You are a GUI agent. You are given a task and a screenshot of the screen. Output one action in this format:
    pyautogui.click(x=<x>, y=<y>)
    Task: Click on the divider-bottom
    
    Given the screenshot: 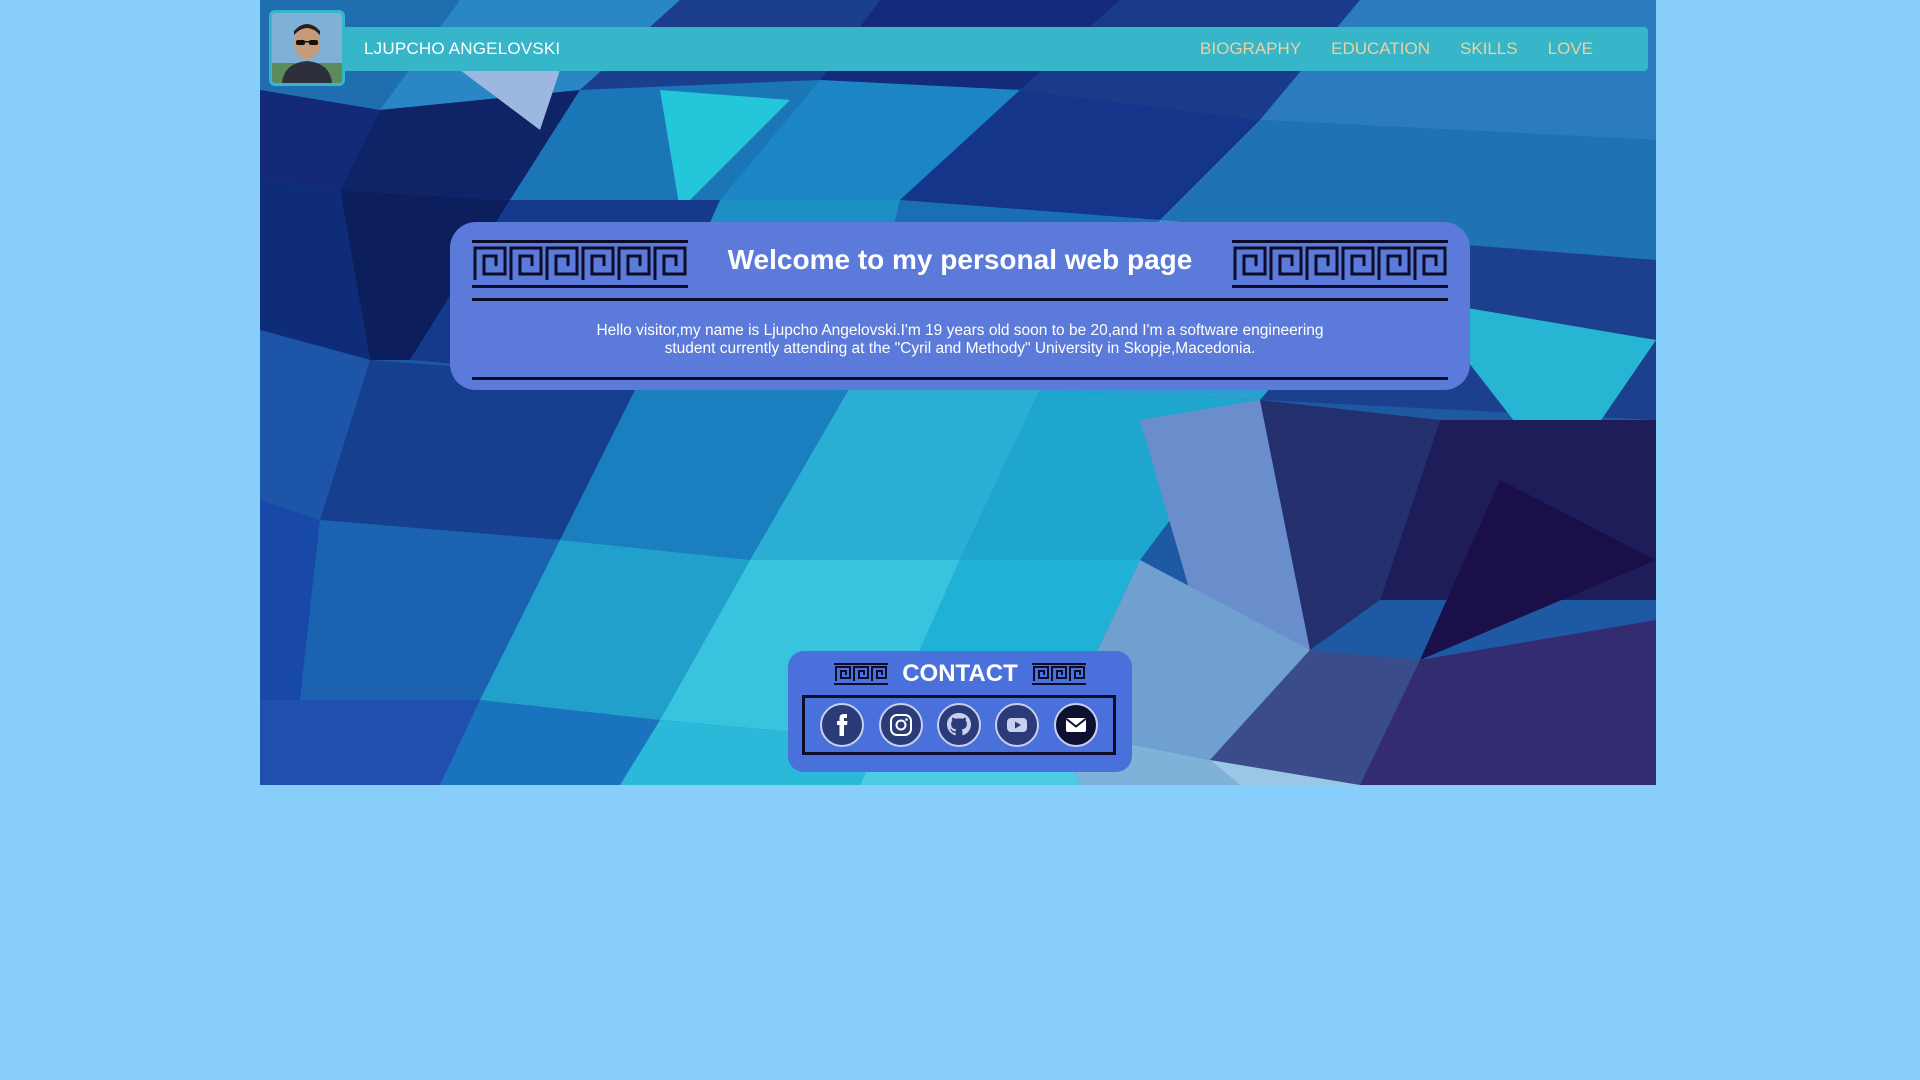 What is the action you would take?
    pyautogui.click(x=960, y=378)
    